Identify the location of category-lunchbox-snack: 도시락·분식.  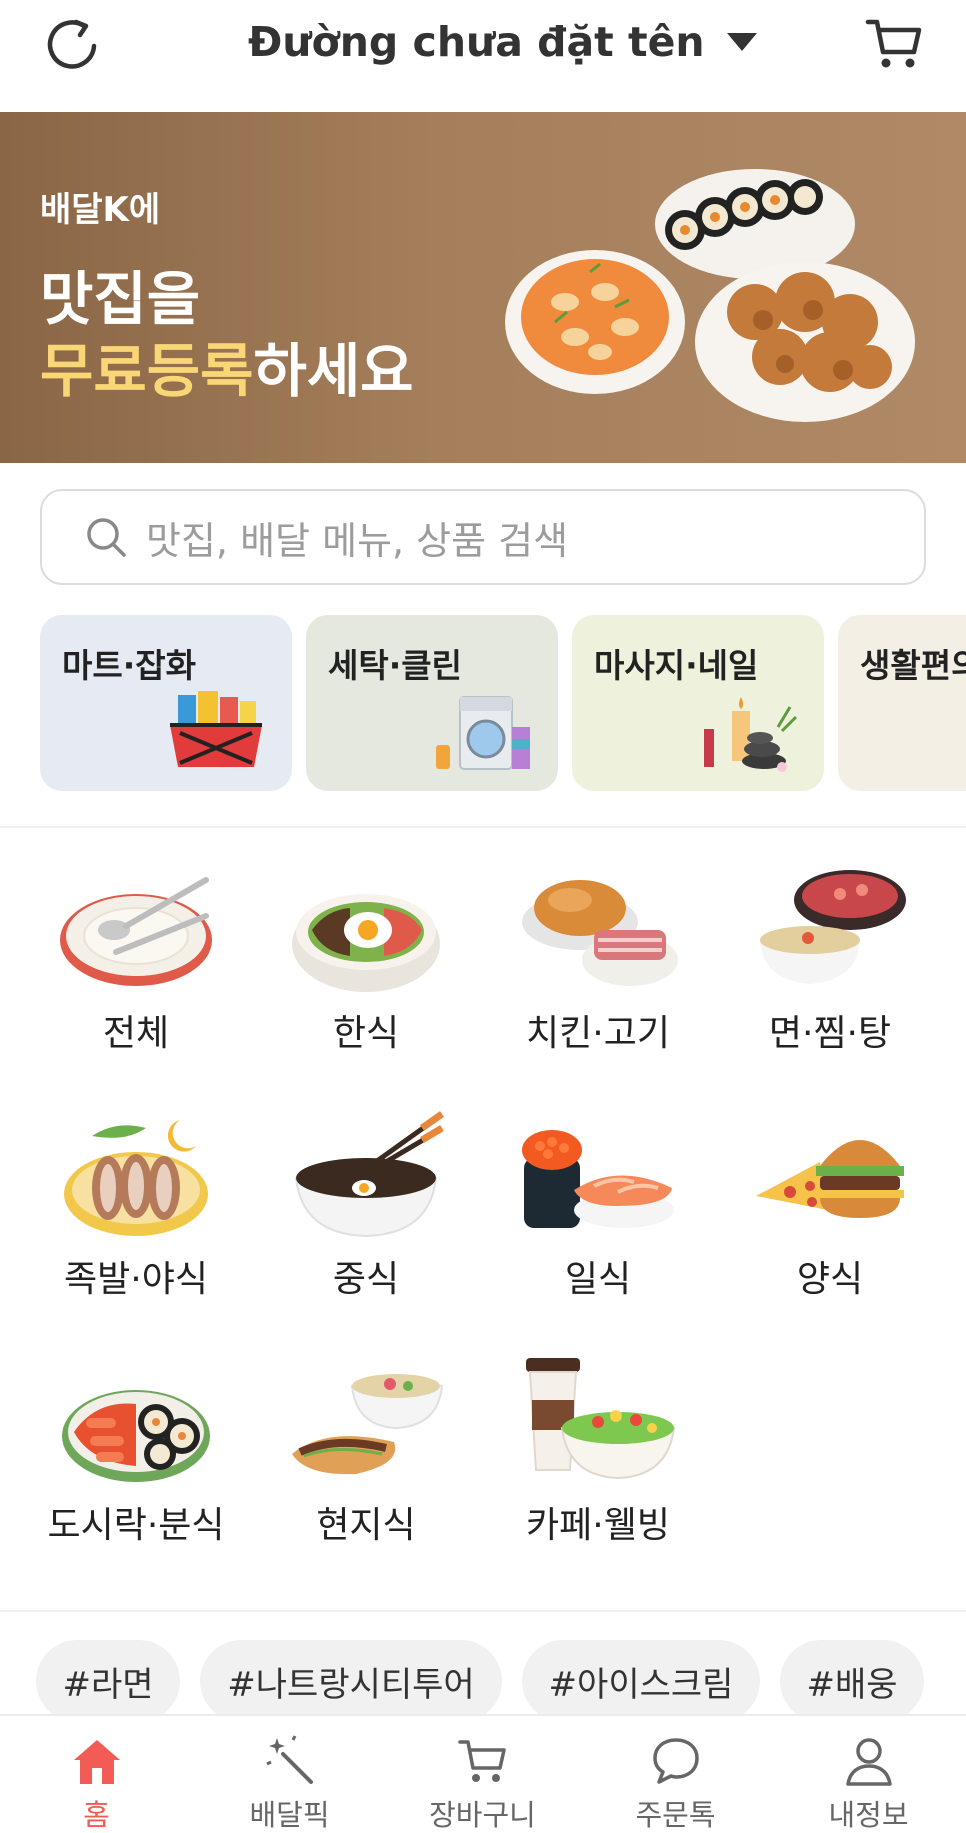
(116, 1467).